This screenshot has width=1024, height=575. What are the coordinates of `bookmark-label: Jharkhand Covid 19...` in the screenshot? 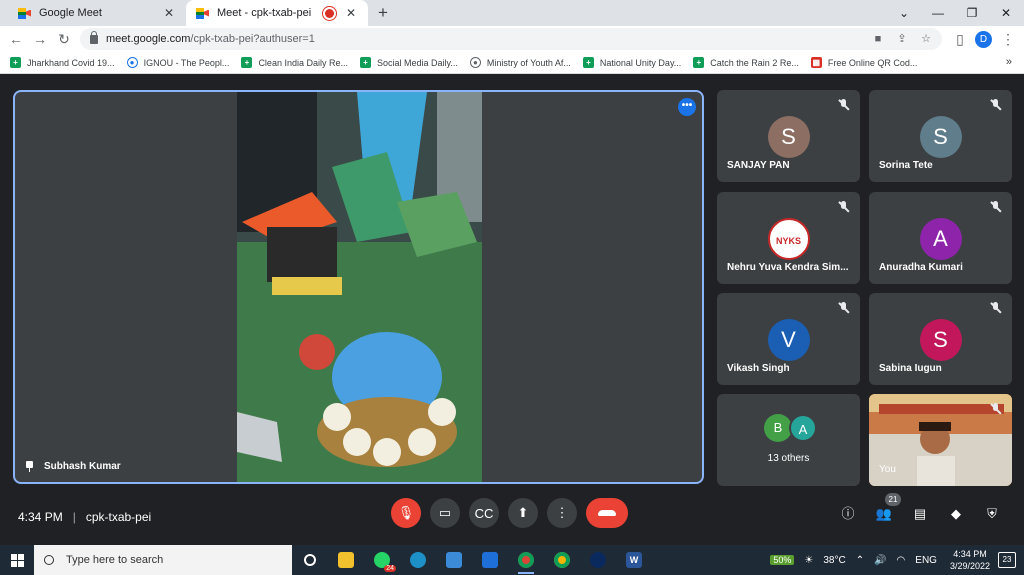 It's located at (71, 62).